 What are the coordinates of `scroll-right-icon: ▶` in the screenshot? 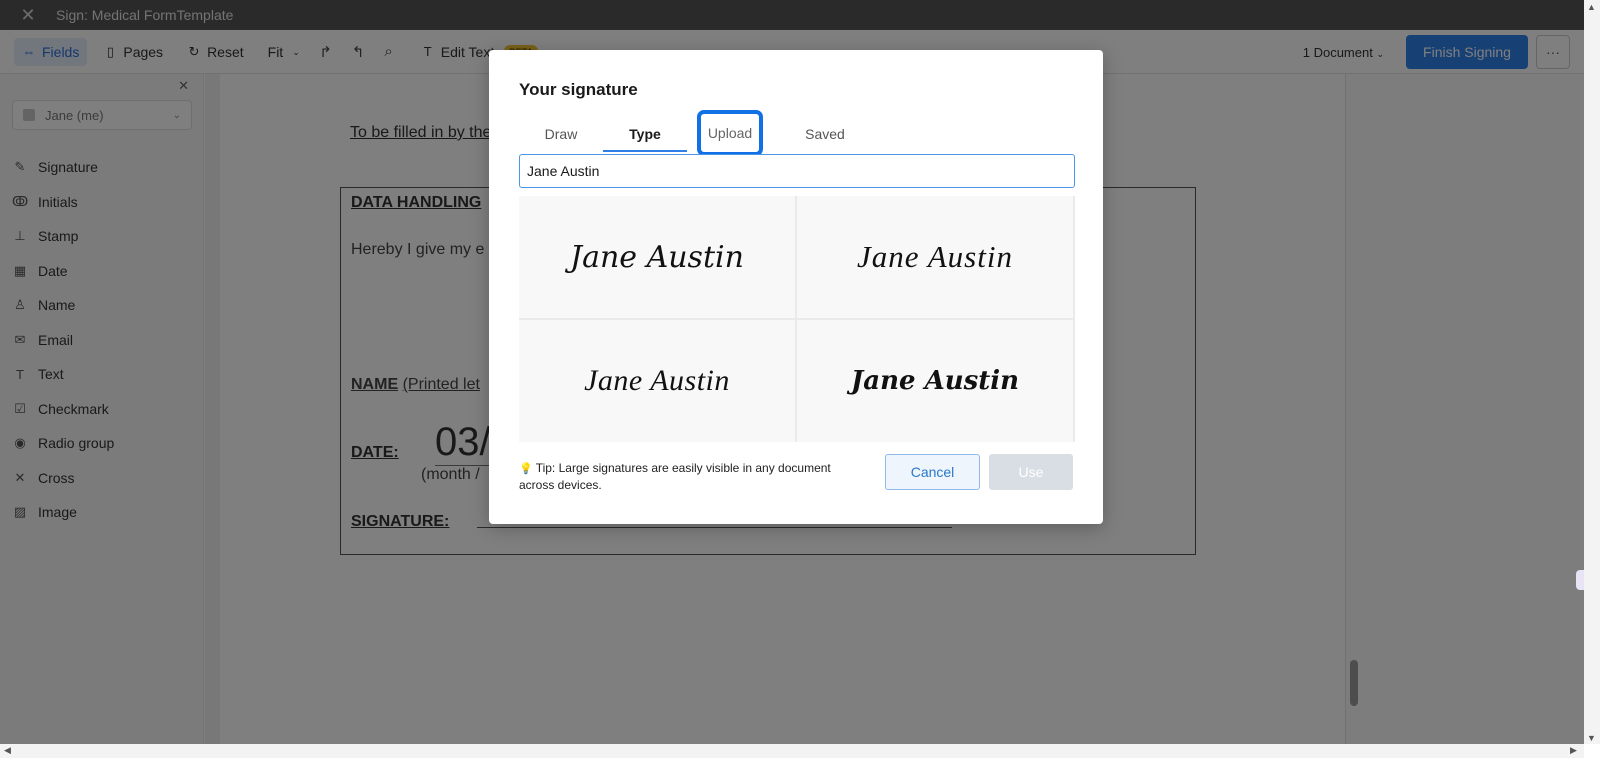 It's located at (1573, 750).